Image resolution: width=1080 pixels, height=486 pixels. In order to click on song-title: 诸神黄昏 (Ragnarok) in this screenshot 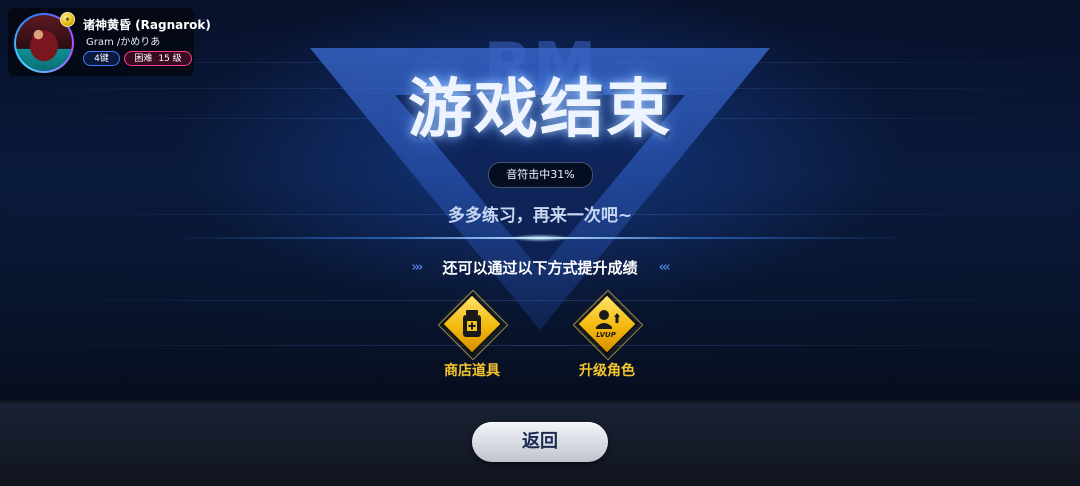, I will do `click(147, 25)`.